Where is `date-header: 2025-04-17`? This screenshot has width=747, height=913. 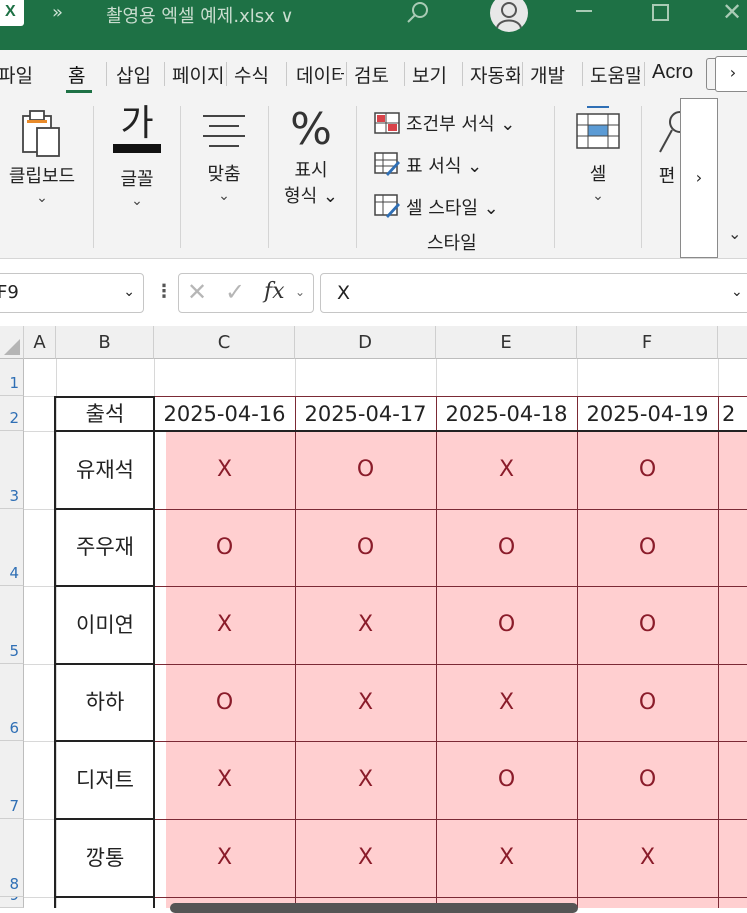 date-header: 2025-04-17 is located at coordinates (365, 414).